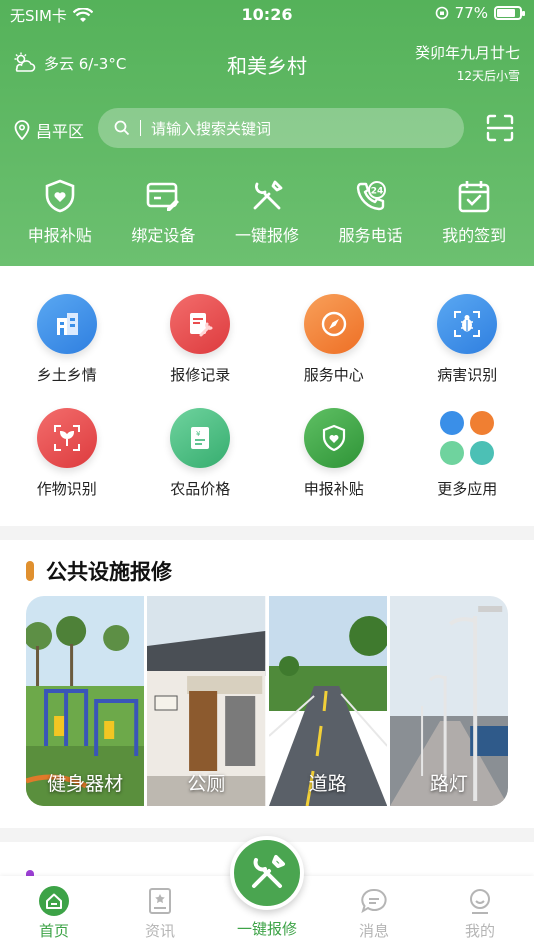  What do you see at coordinates (467, 63) in the screenshot?
I see `lunar-calendar: 癸卯年九月廿七 12天后小雪` at bounding box center [467, 63].